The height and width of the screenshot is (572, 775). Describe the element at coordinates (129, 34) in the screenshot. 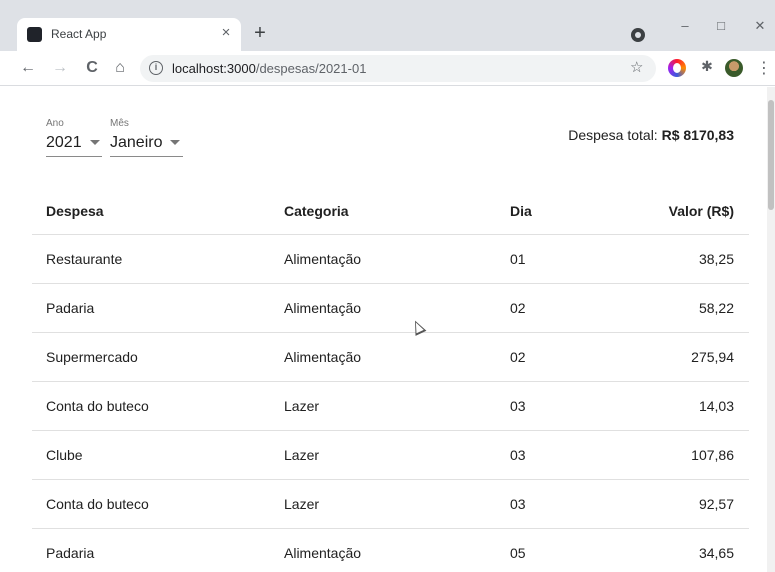

I see `browser-tab: React App ×` at that location.